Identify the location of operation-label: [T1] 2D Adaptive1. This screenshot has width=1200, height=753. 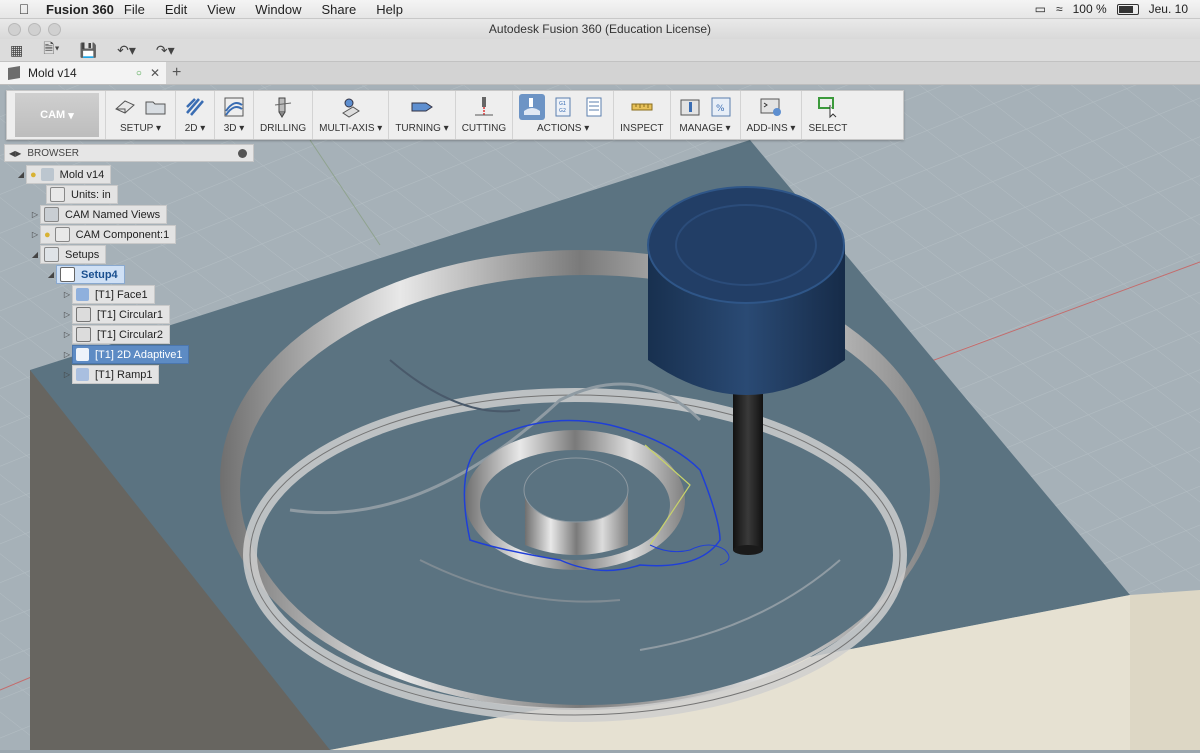
(139, 354).